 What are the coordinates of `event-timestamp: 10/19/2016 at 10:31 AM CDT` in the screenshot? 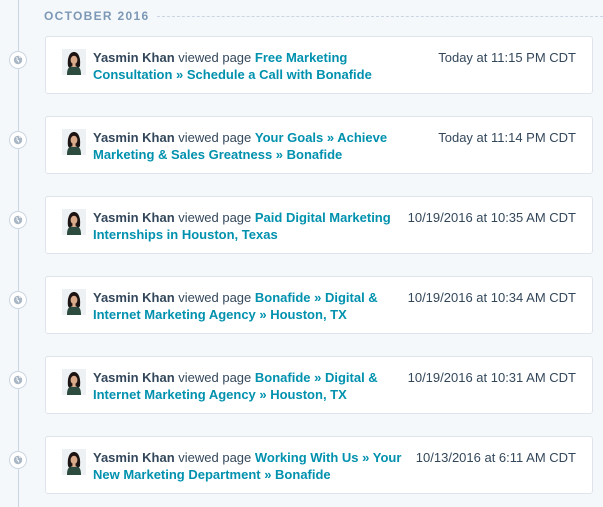 It's located at (491, 377).